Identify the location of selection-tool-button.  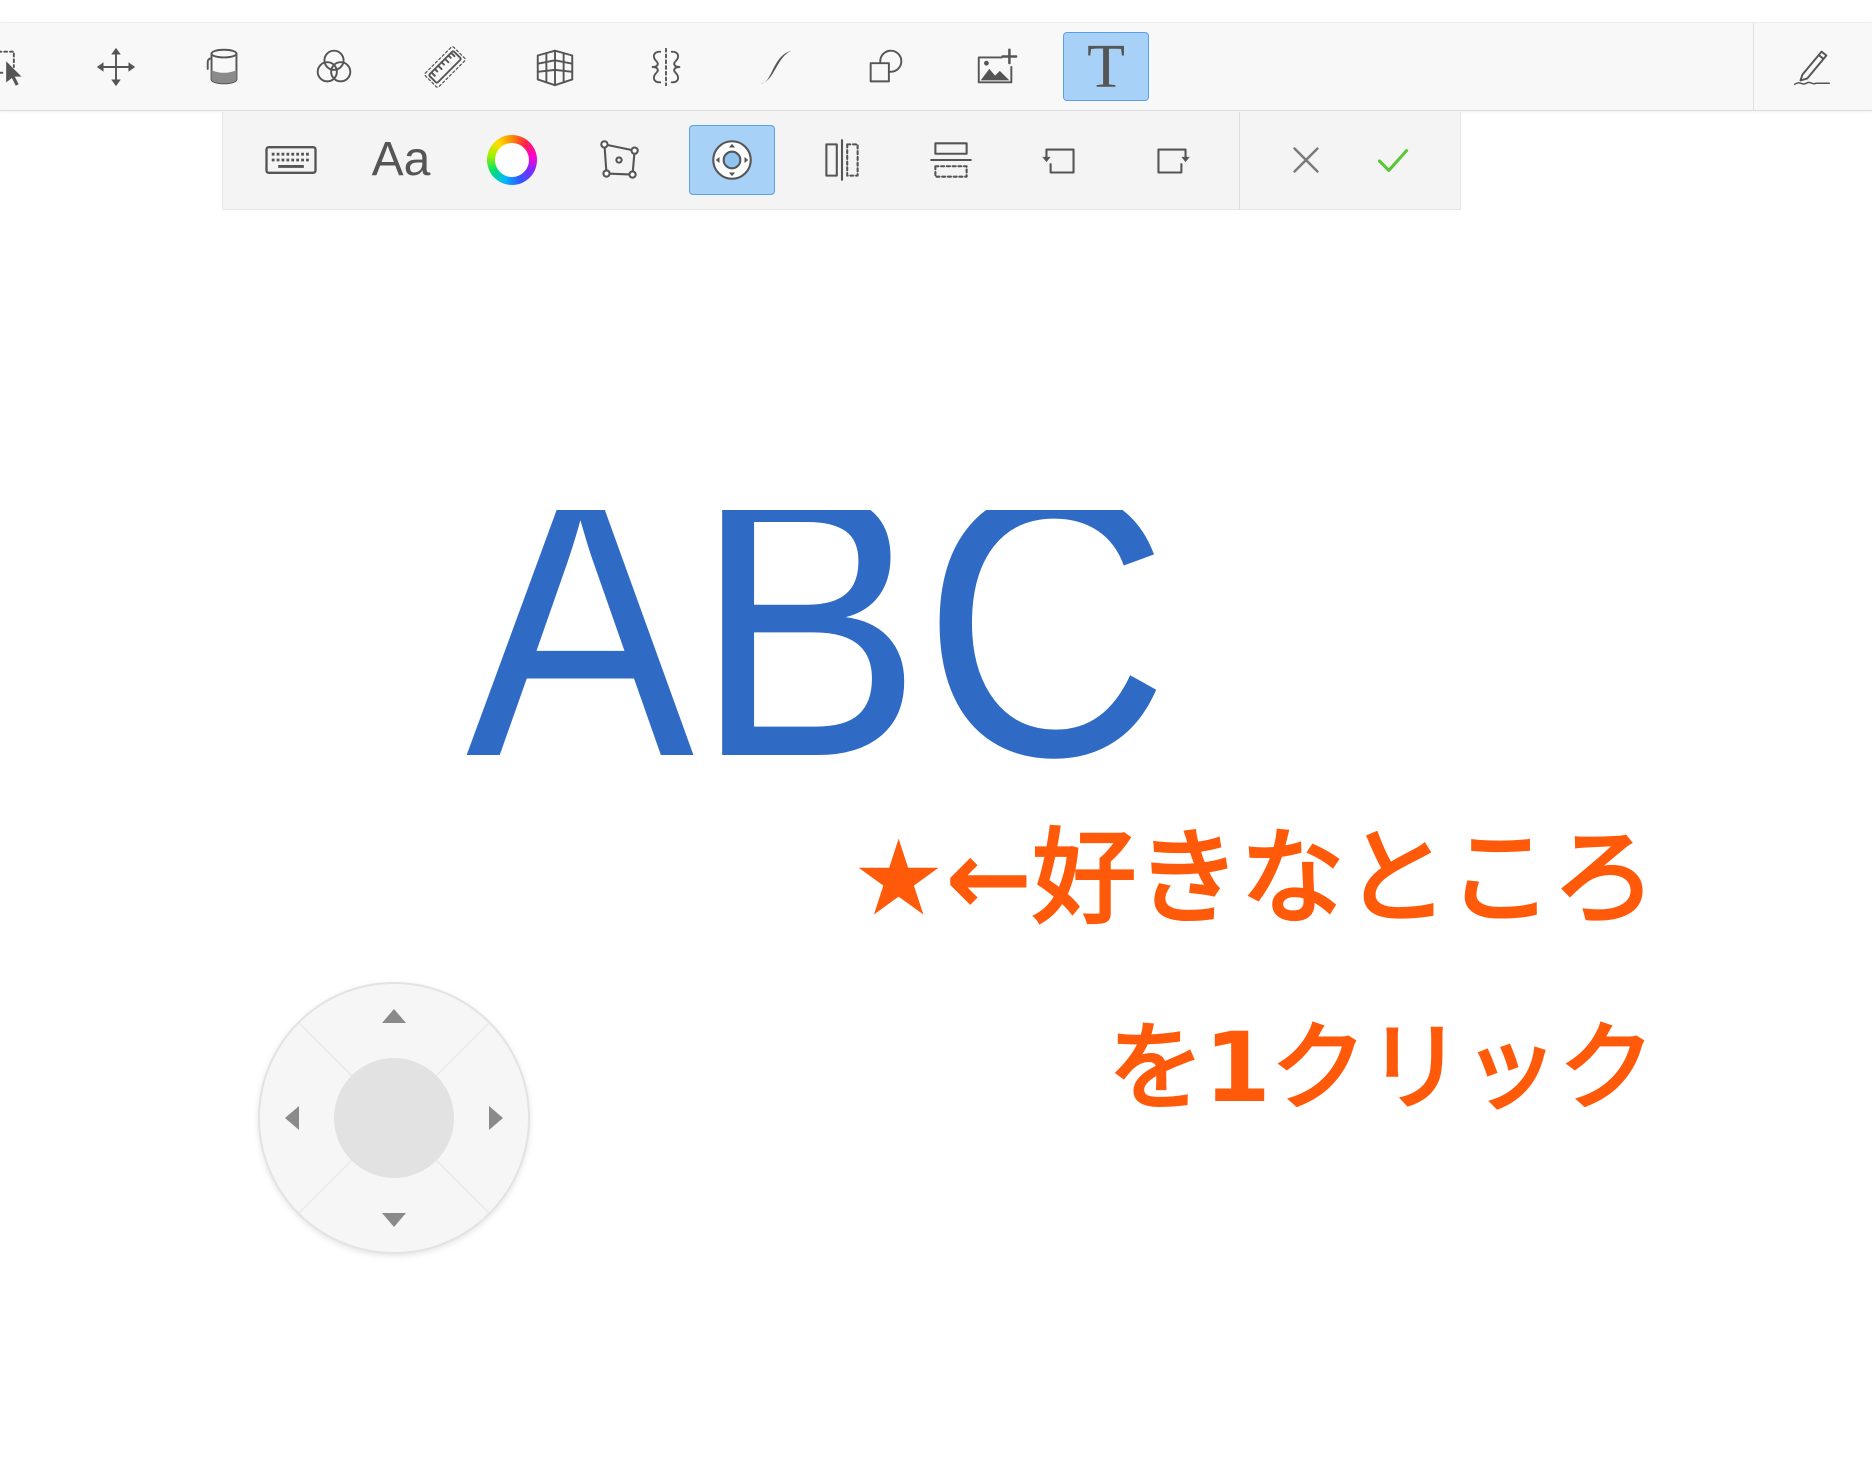
(26, 66).